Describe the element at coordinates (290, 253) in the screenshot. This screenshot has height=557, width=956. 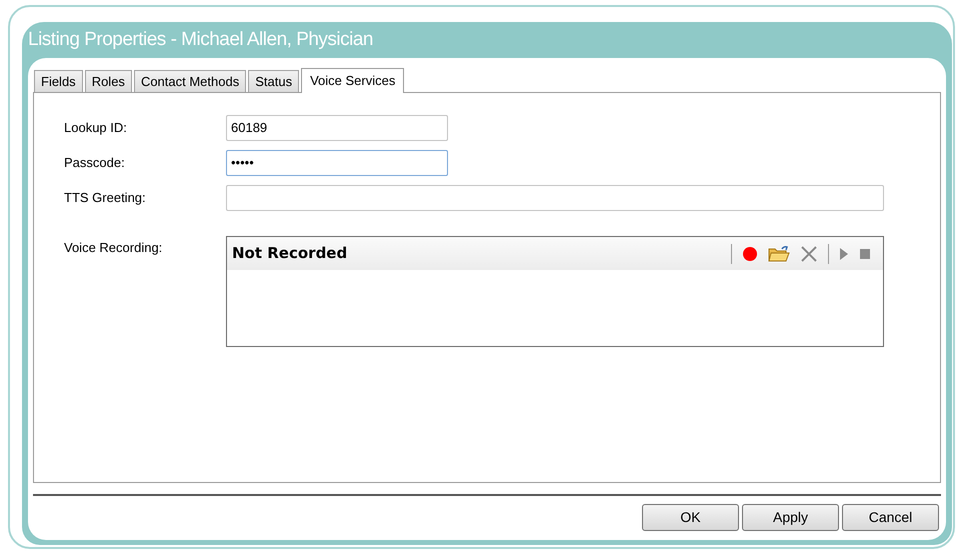
I see `recording-status: Not Recorded` at that location.